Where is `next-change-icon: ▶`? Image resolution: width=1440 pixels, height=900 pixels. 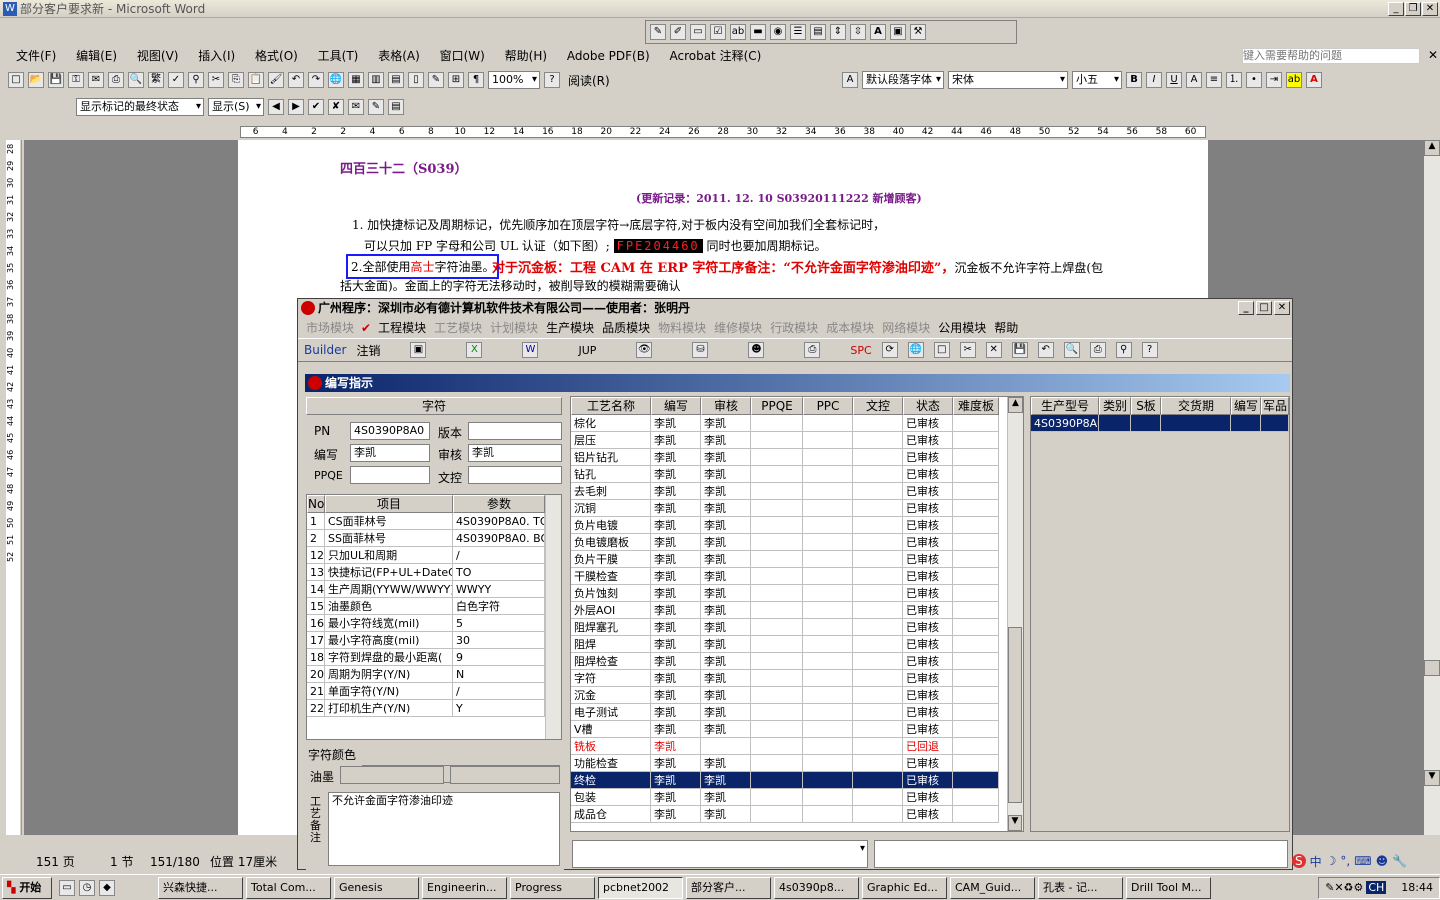
next-change-icon: ▶ is located at coordinates (296, 107).